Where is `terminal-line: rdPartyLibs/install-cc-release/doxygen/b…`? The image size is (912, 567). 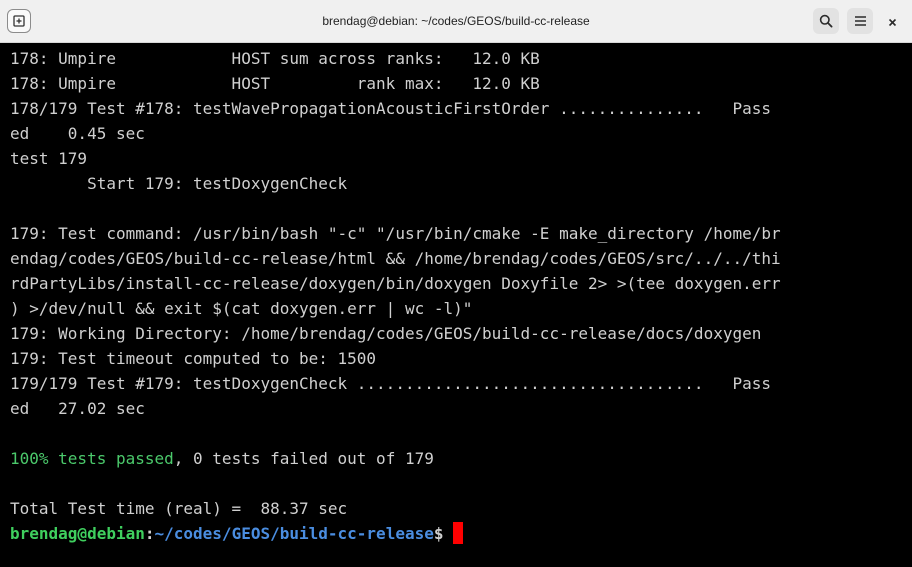 terminal-line: rdPartyLibs/install-cc-release/doxygen/b… is located at coordinates (395, 283).